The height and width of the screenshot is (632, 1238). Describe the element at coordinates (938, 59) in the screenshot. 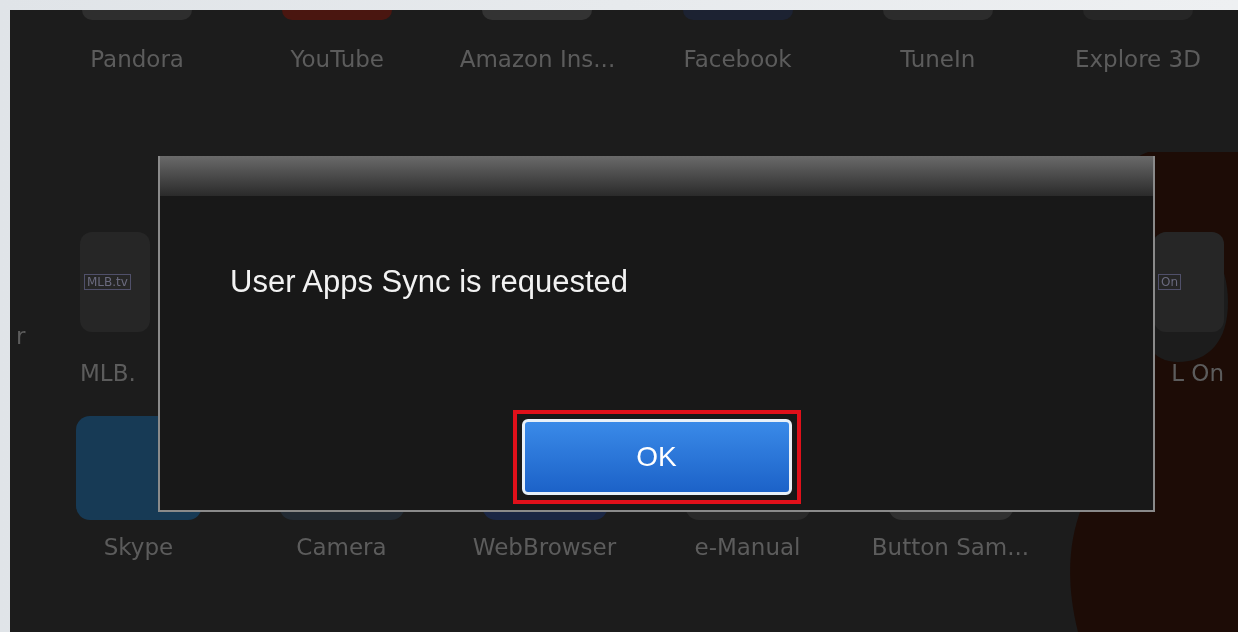

I see `app-label: TuneIn` at that location.